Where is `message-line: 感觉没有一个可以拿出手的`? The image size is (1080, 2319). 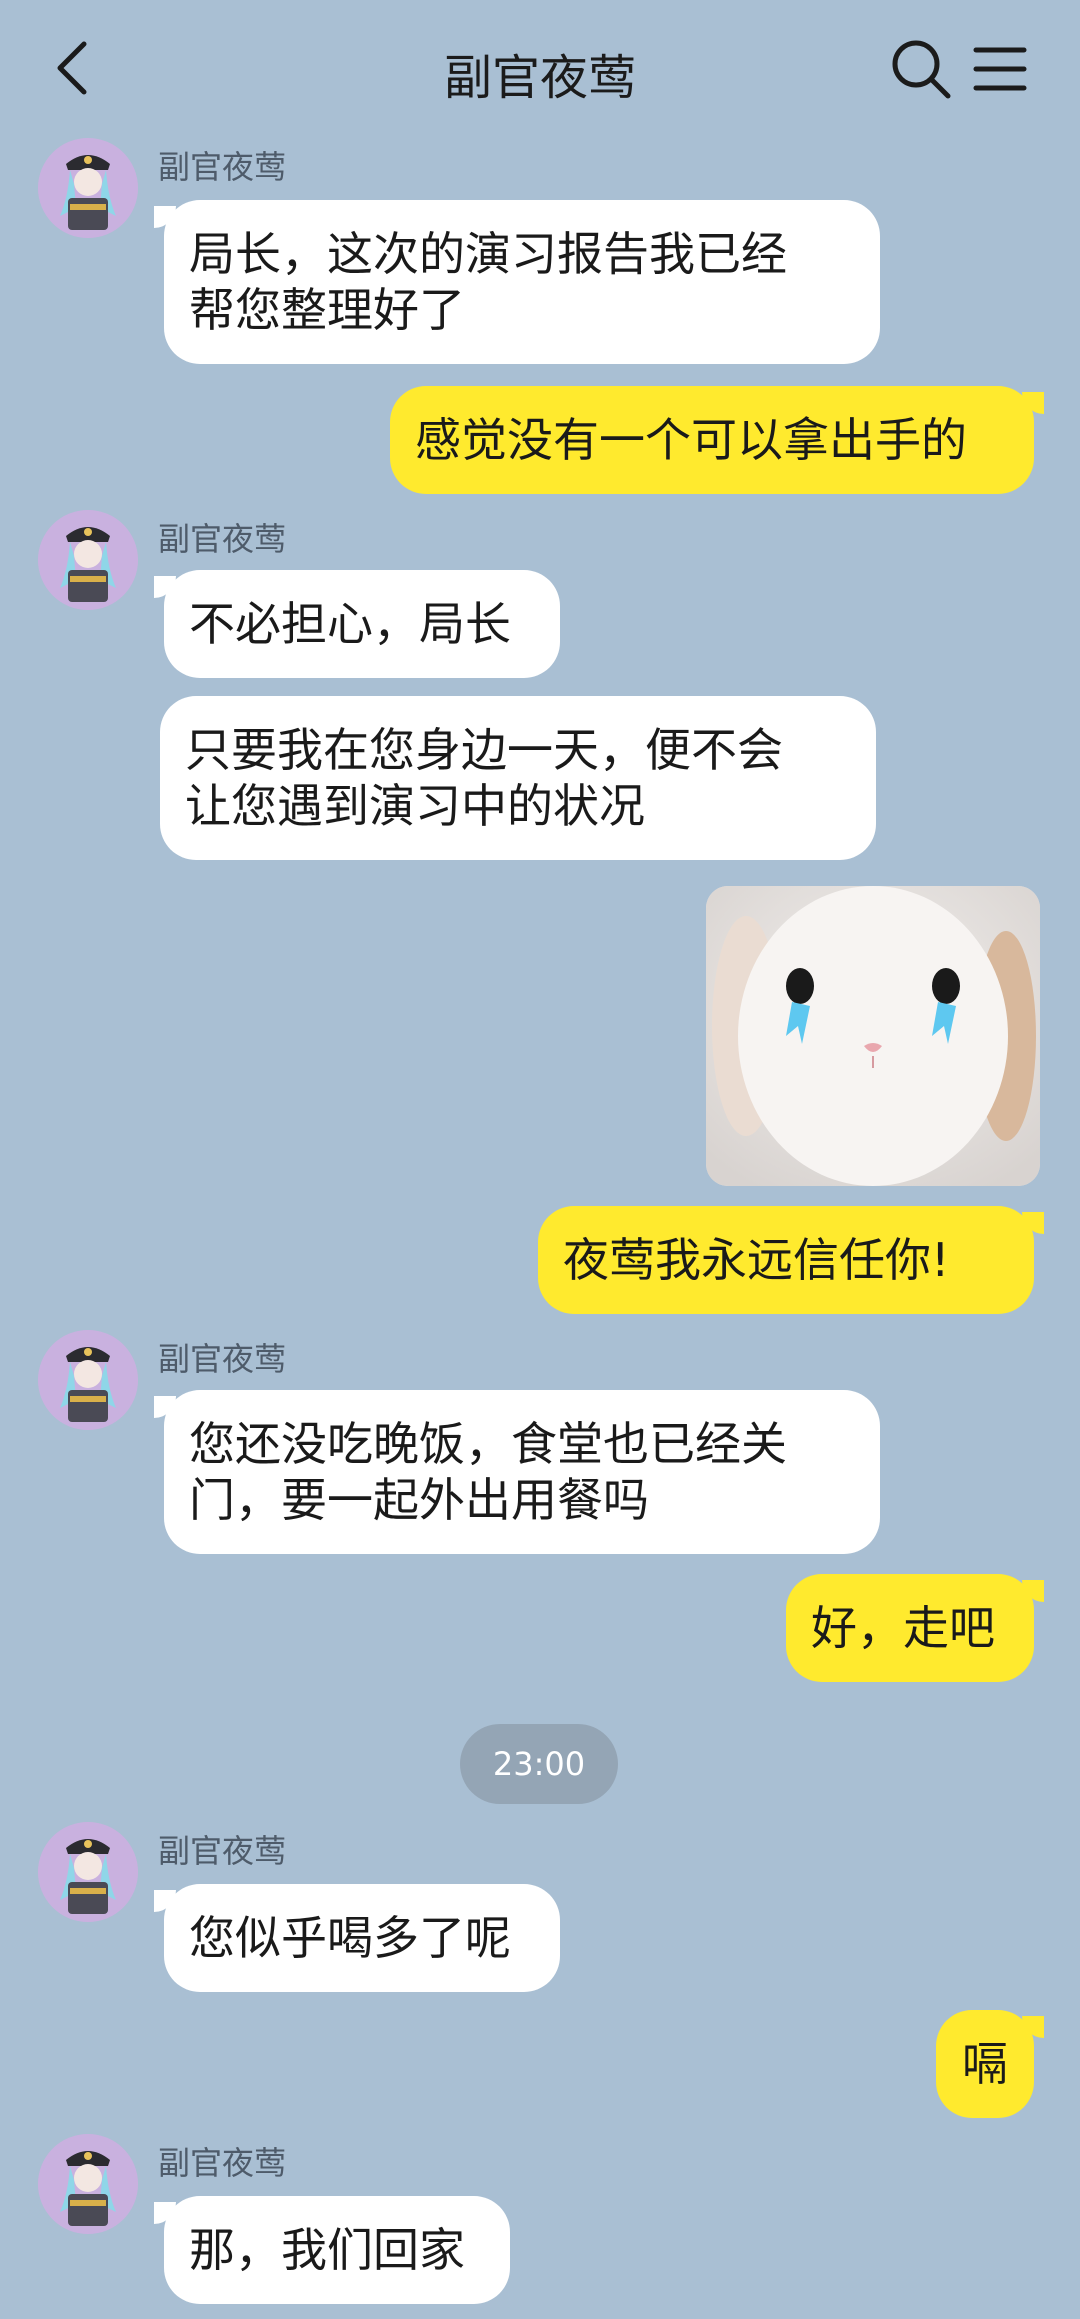
message-line: 感觉没有一个可以拿出手的 is located at coordinates (691, 440).